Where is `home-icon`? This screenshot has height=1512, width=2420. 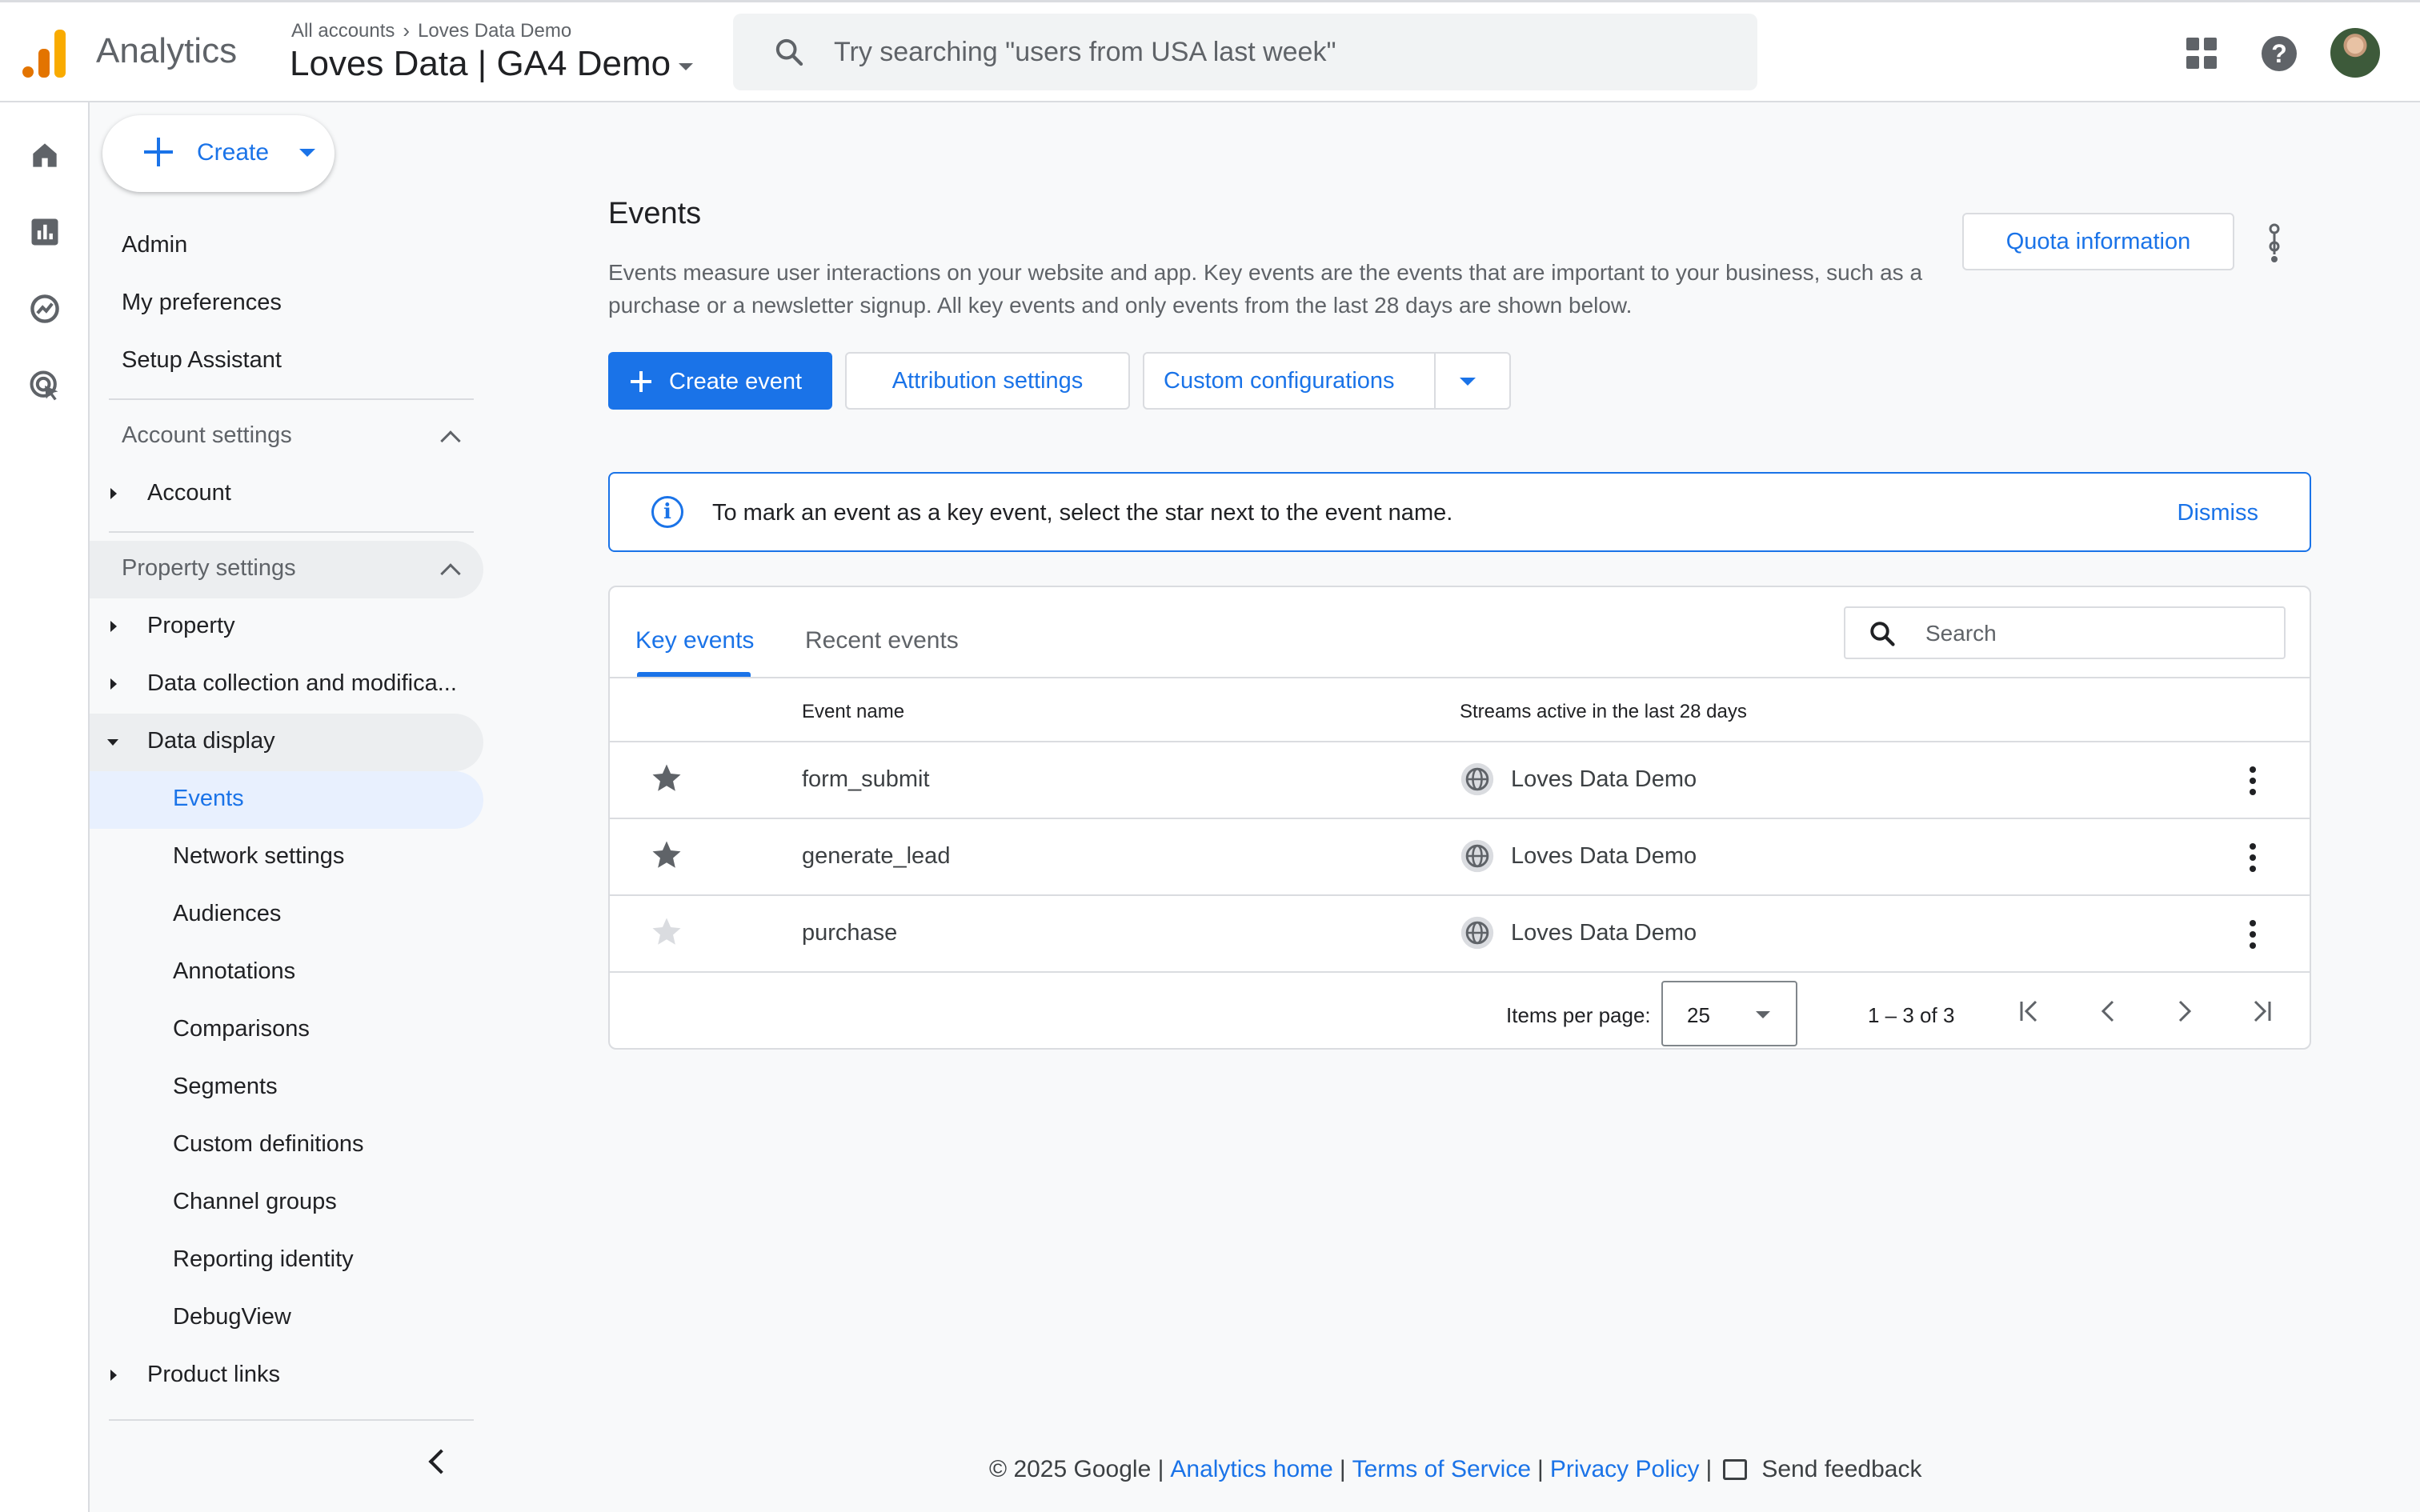
home-icon is located at coordinates (44, 155).